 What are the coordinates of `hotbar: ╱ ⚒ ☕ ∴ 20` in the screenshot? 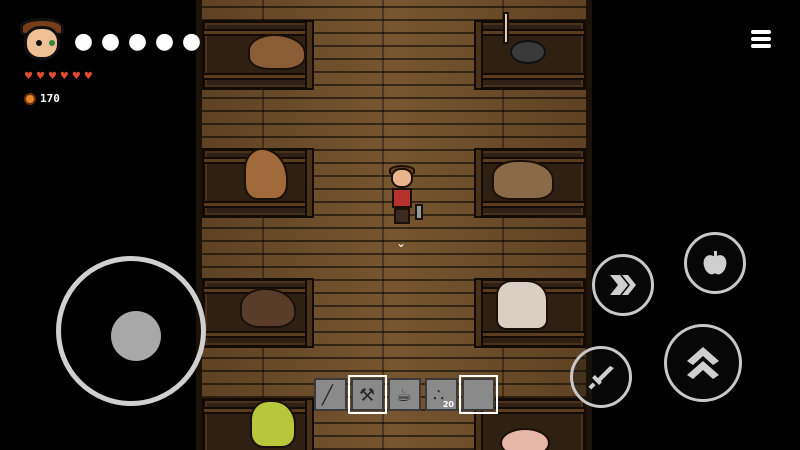 It's located at (406, 394).